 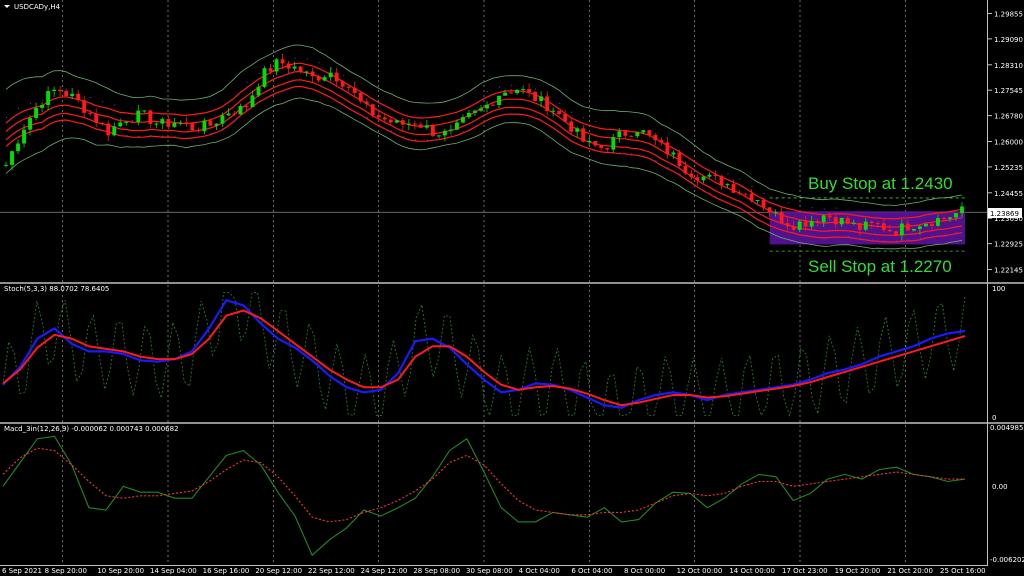 What do you see at coordinates (436, 571) in the screenshot?
I see `time-tick-label: 28 Sep 08:00` at bounding box center [436, 571].